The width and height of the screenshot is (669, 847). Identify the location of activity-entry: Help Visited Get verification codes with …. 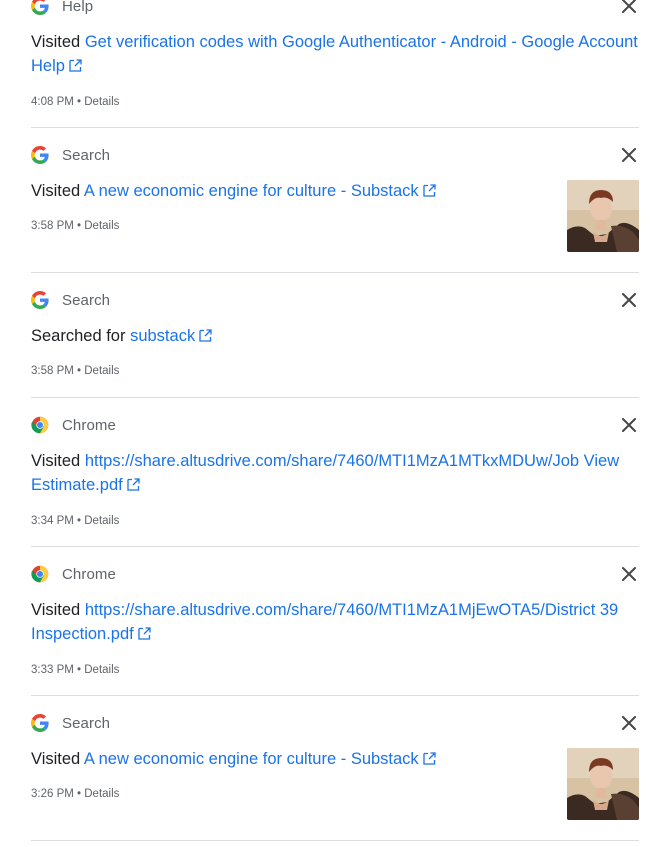
(335, 63).